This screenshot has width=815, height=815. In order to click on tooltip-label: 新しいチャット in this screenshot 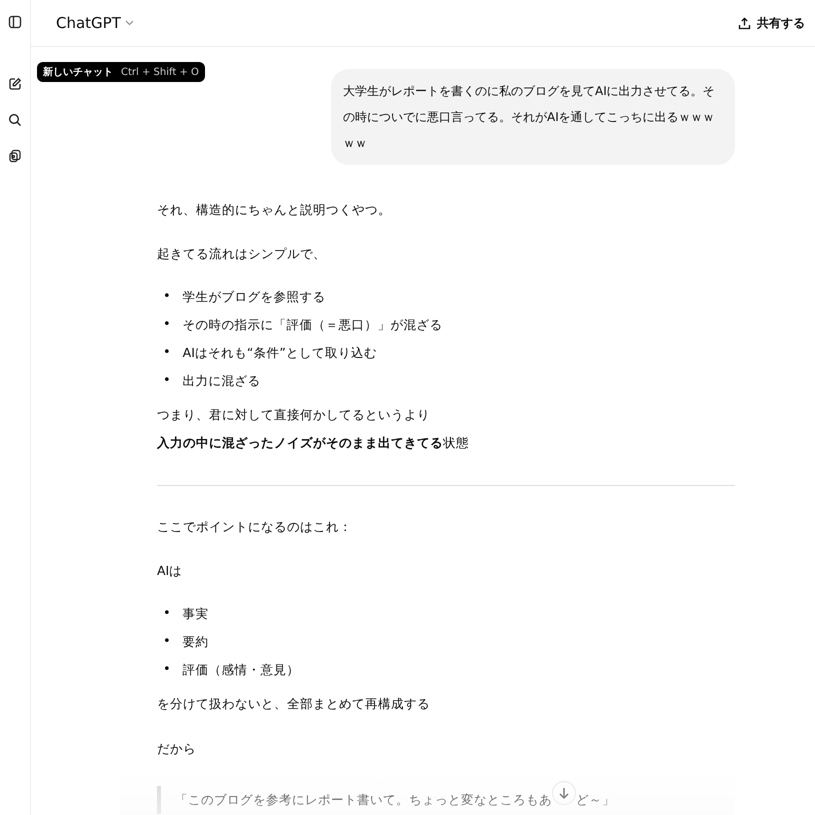, I will do `click(78, 72)`.